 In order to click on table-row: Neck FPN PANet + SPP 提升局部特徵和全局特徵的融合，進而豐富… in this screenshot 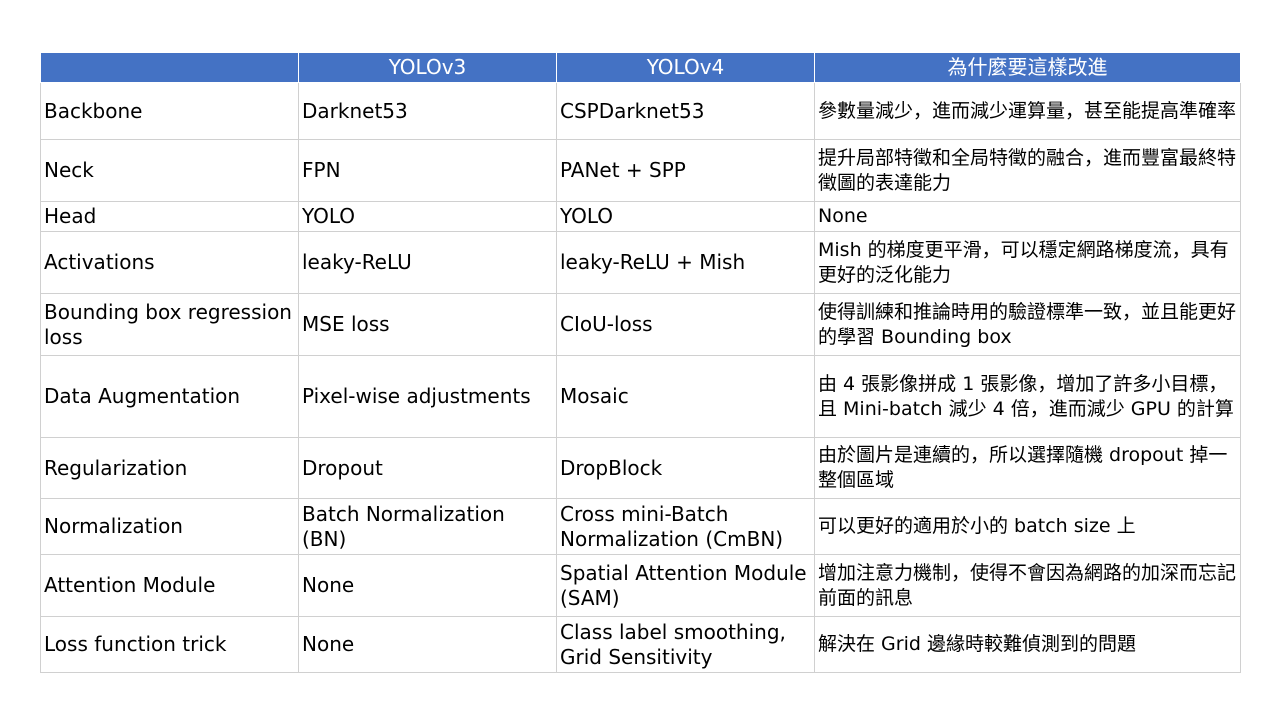, I will do `click(640, 170)`.